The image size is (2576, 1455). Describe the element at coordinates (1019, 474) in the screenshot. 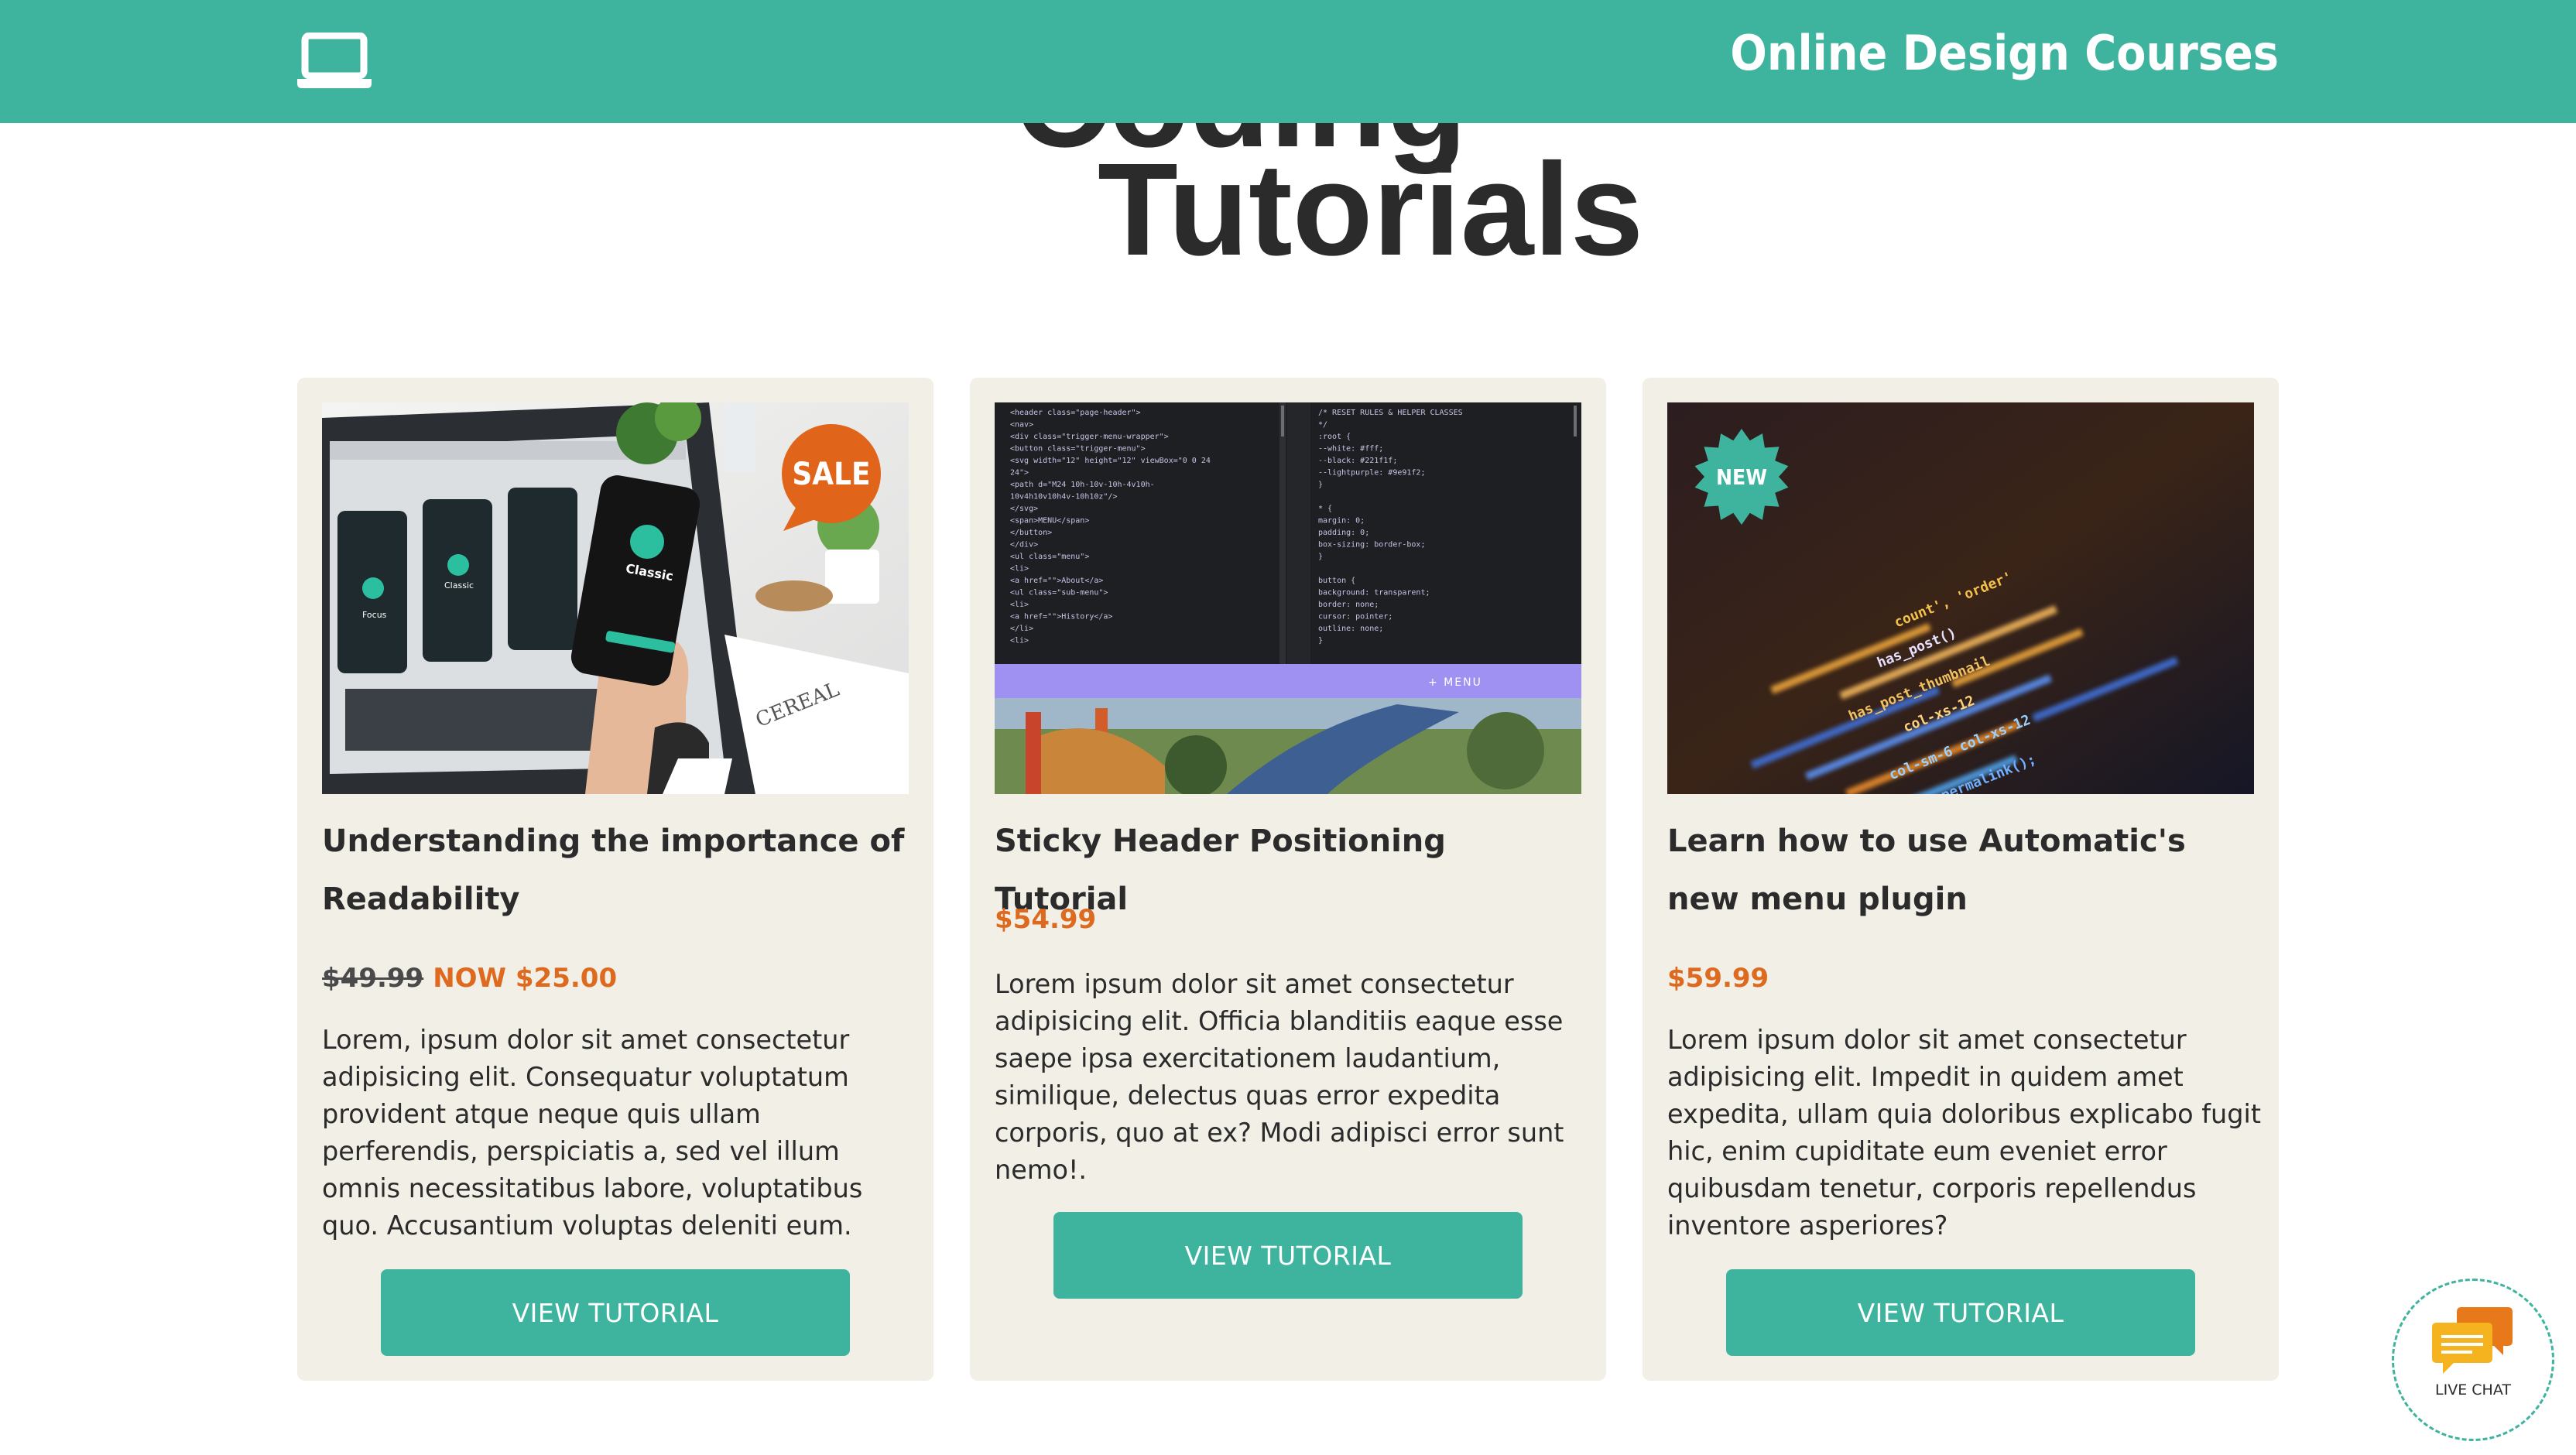

I see `code-left-line: 24">` at that location.